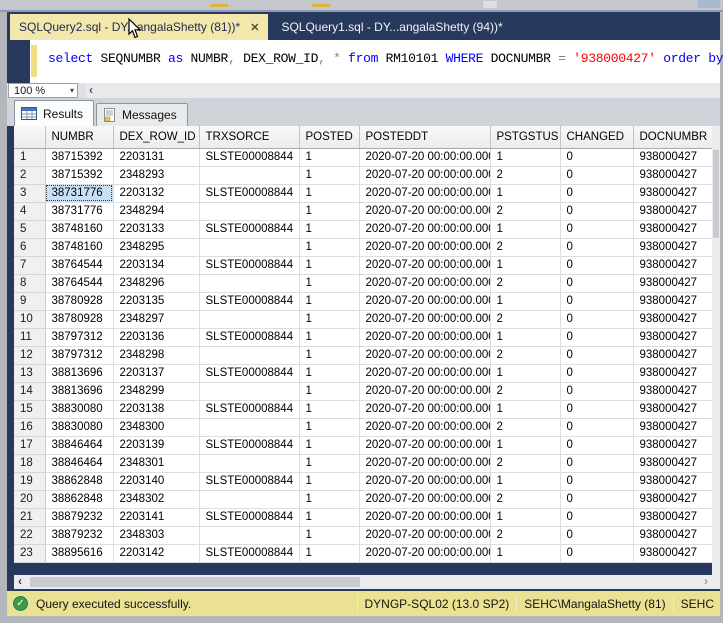  What do you see at coordinates (156, 427) in the screenshot?
I see `grid-cell: 2348300` at bounding box center [156, 427].